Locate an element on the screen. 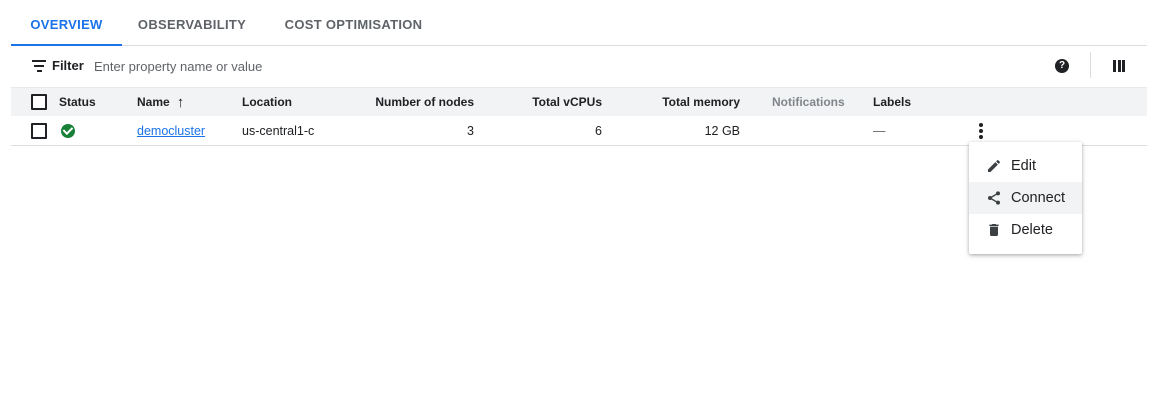 This screenshot has width=1161, height=420. row-select-cell is located at coordinates (39, 130).